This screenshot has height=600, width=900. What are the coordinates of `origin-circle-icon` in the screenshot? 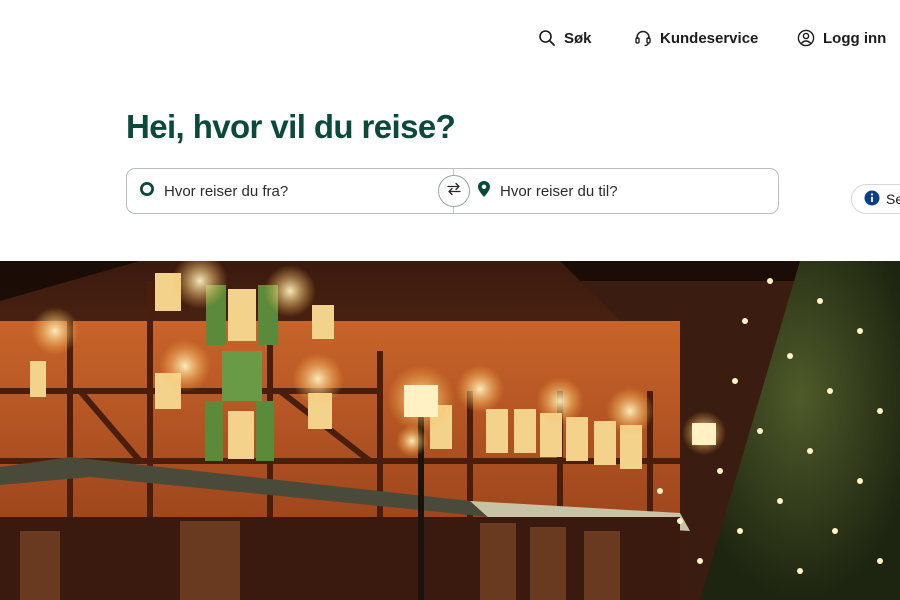 It's located at (147, 191).